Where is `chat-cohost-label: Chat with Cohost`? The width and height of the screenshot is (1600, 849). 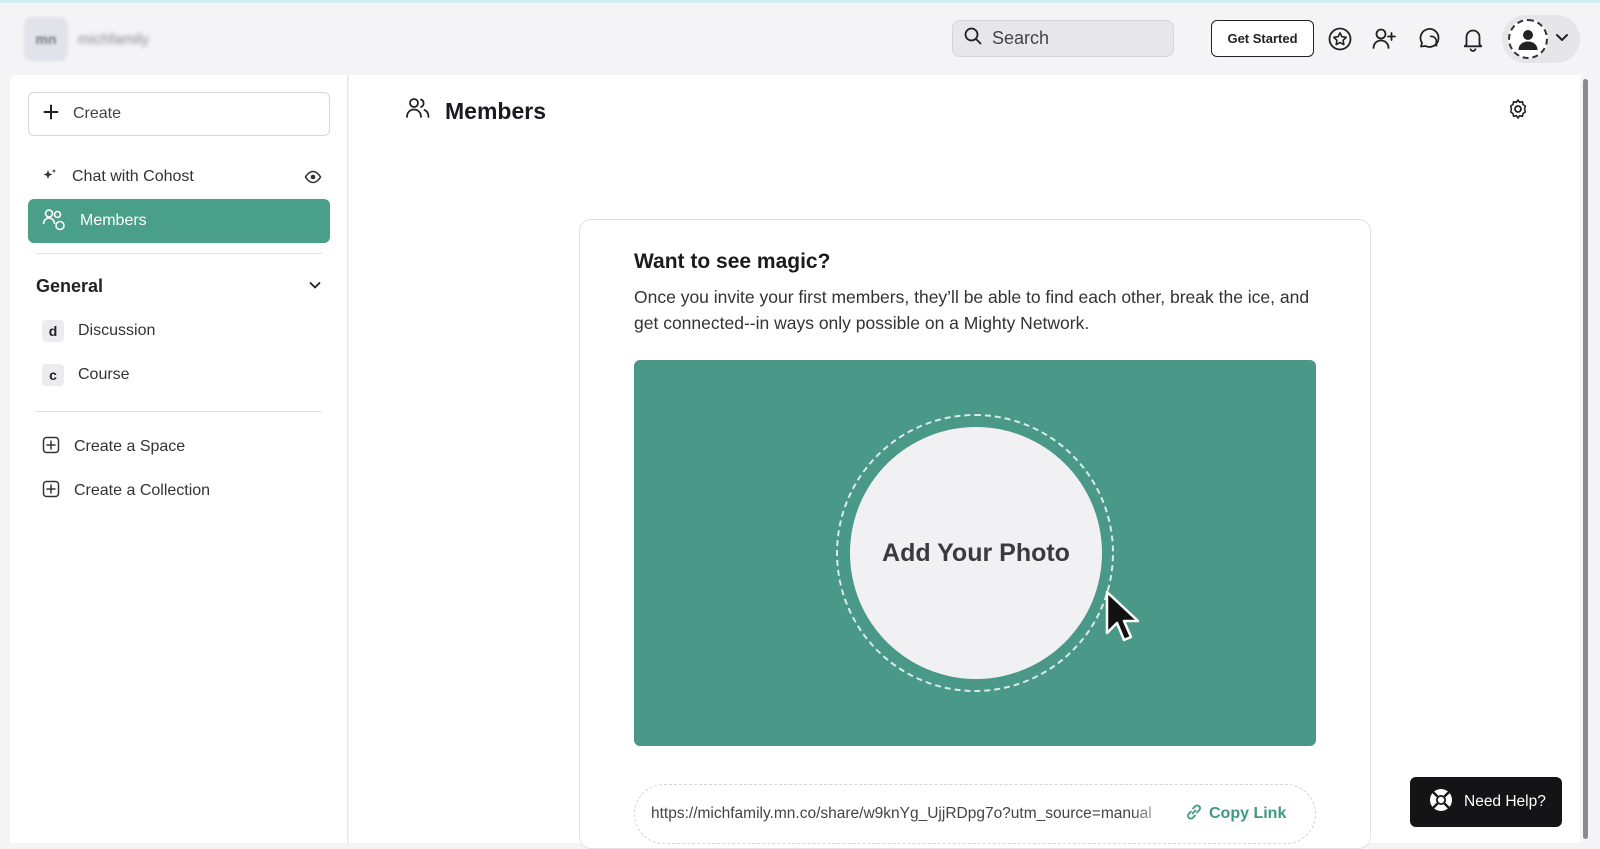
chat-cohost-label: Chat with Cohost is located at coordinates (133, 176).